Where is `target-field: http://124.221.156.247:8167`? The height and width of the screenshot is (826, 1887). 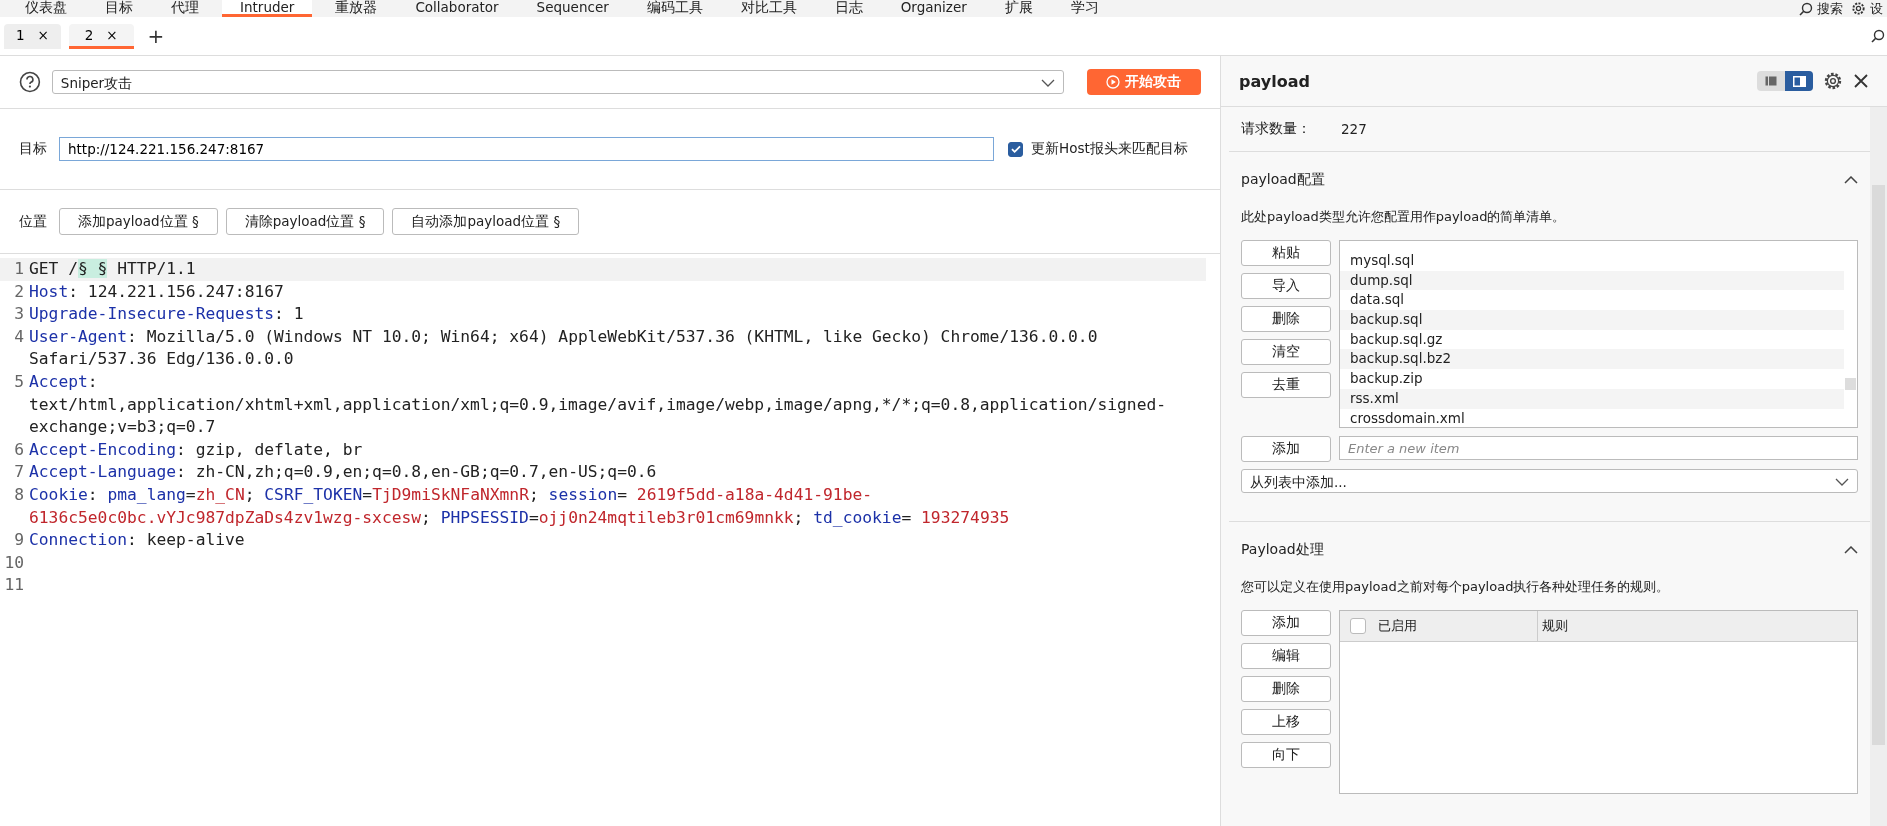
target-field: http://124.221.156.247:8167 is located at coordinates (526, 149).